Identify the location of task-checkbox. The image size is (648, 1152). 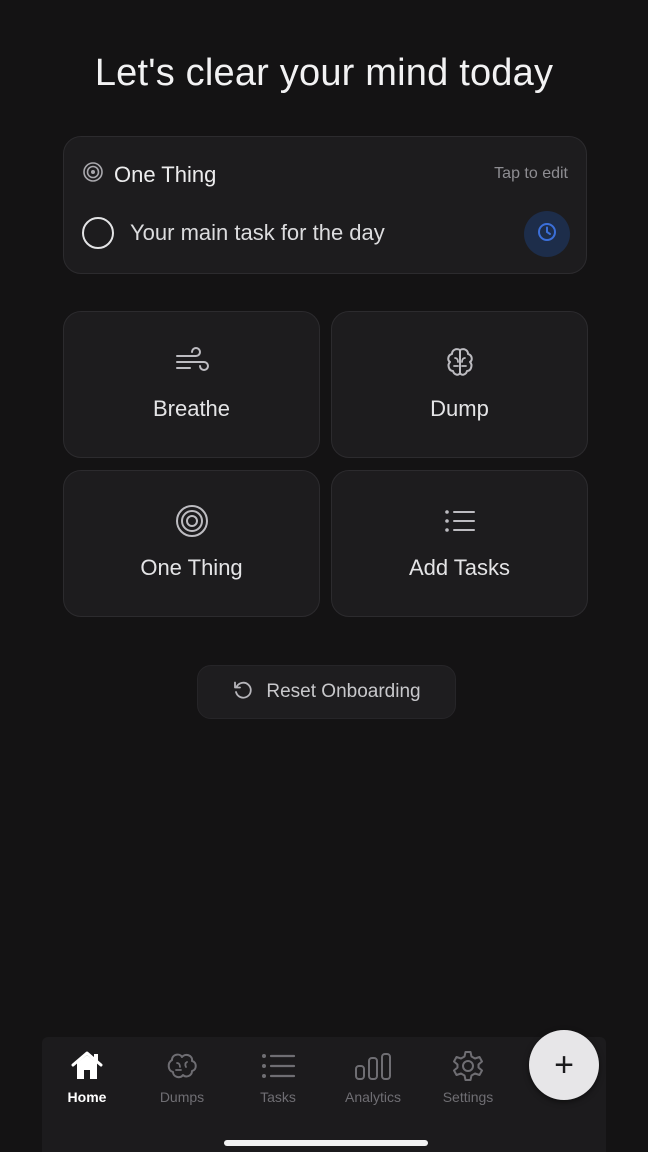
(98, 233).